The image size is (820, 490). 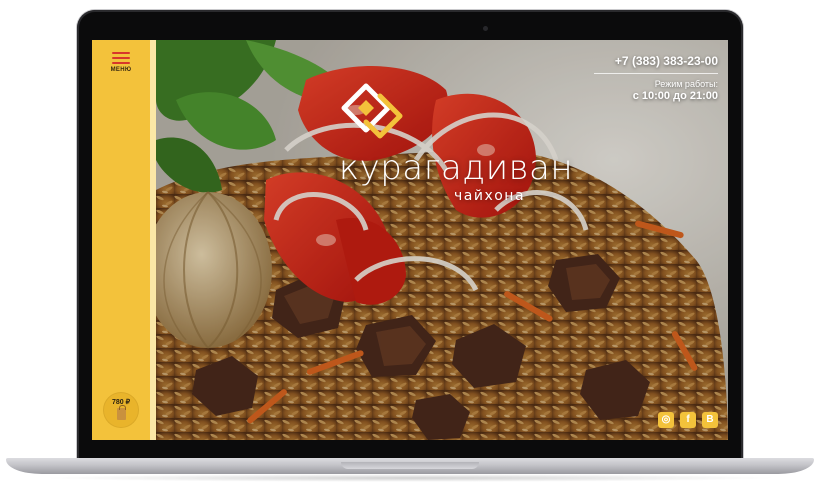 I want to click on brand-subtitle: чайхона, so click(x=490, y=196).